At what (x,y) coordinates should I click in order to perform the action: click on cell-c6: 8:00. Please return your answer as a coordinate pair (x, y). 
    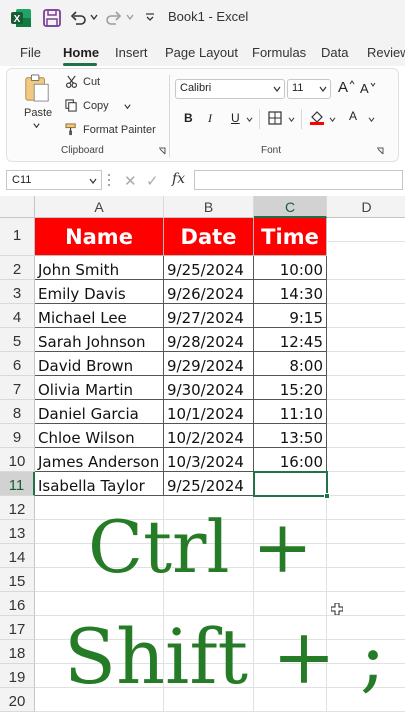
    Looking at the image, I should click on (290, 364).